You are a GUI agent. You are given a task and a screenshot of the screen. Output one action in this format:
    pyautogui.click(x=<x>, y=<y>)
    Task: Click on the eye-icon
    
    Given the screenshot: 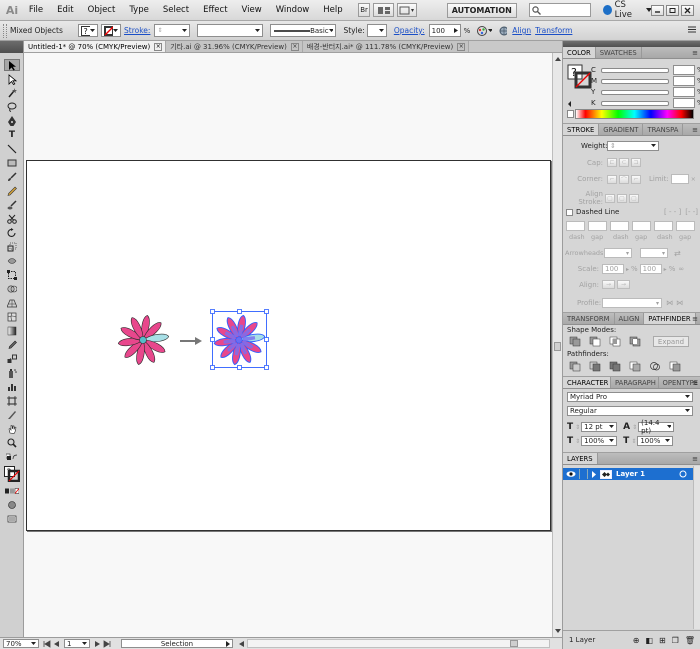 What is the action you would take?
    pyautogui.click(x=571, y=474)
    